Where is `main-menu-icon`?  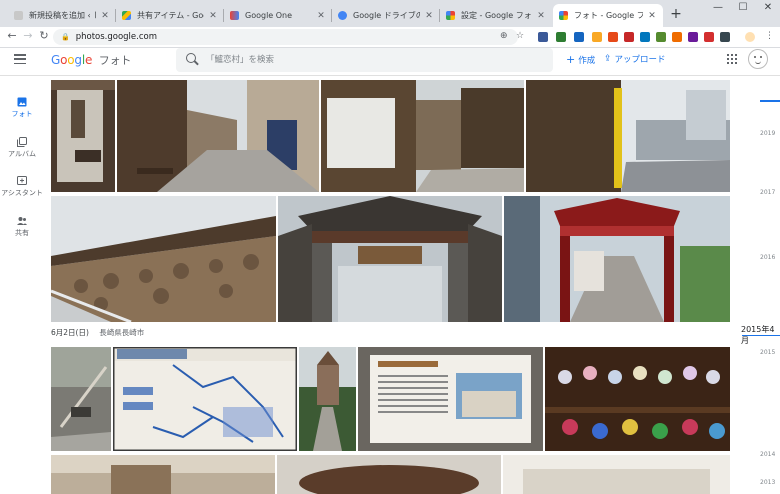 main-menu-icon is located at coordinates (20, 59).